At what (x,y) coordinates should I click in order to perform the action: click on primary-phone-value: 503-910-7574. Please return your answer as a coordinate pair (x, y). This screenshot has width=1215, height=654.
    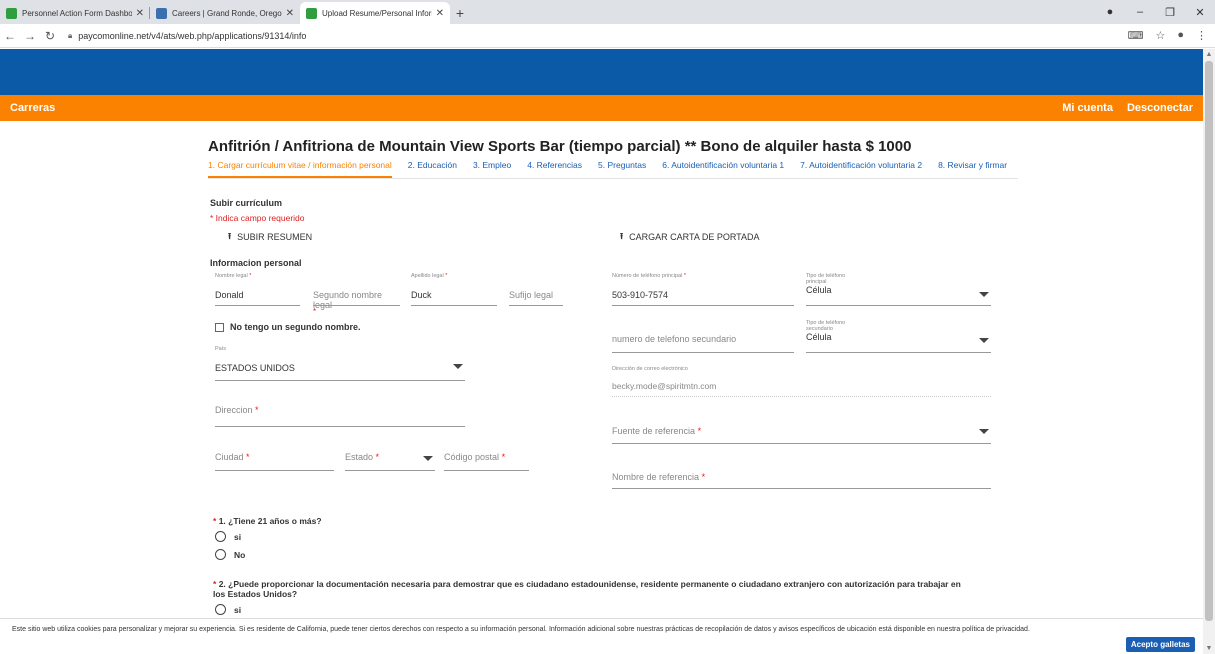
    Looking at the image, I should click on (640, 295).